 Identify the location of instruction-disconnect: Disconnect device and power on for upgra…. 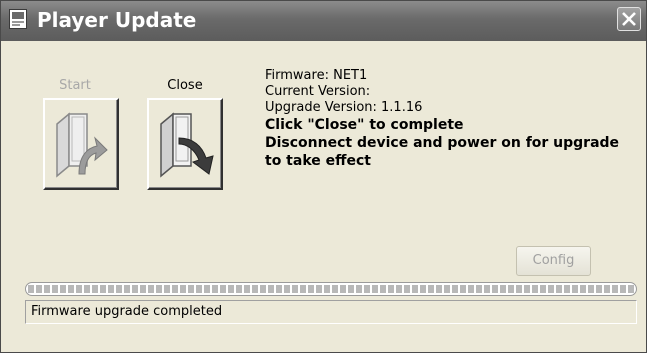
(442, 143).